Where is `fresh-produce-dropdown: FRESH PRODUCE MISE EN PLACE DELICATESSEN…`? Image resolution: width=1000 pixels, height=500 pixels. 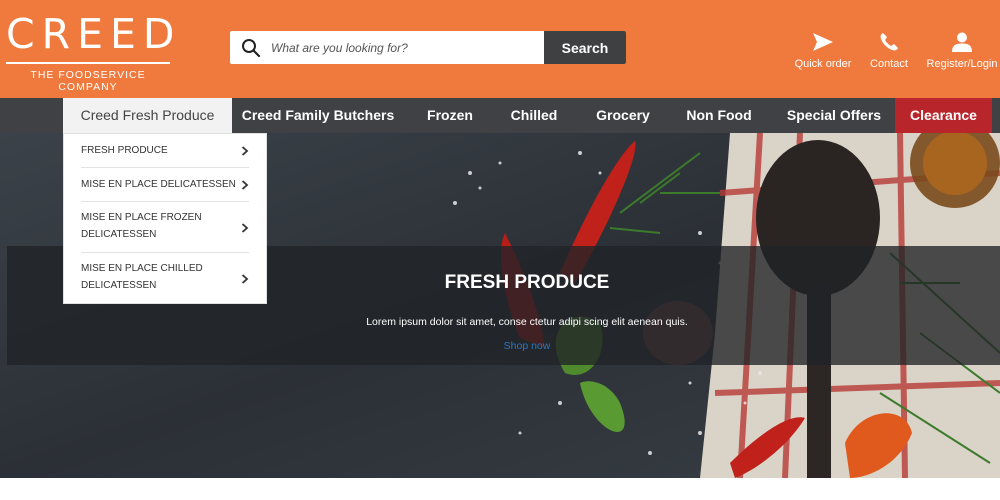
fresh-produce-dropdown: FRESH PRODUCE MISE EN PLACE DELICATESSEN… is located at coordinates (165, 218).